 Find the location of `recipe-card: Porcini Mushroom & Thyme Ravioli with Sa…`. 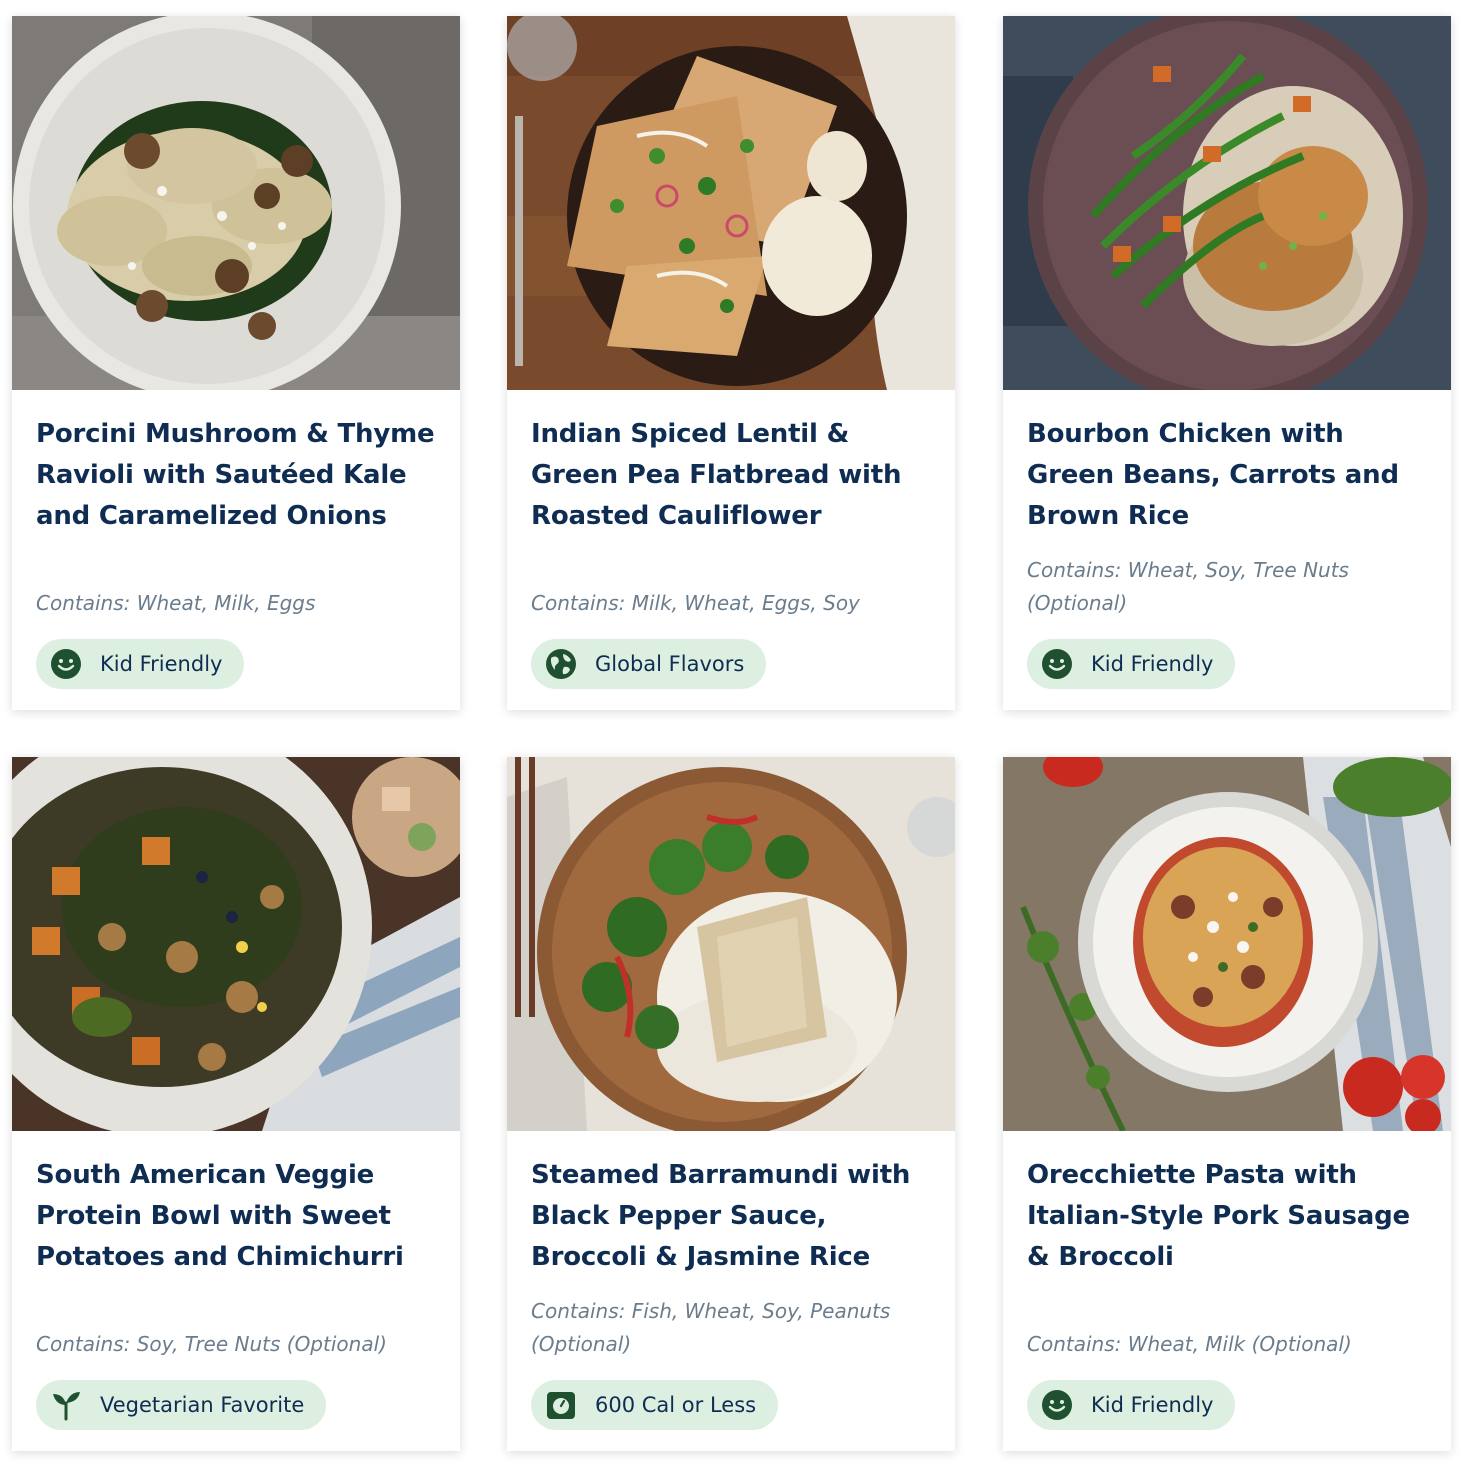

recipe-card: Porcini Mushroom & Thyme Ravioli with Sa… is located at coordinates (236, 363).